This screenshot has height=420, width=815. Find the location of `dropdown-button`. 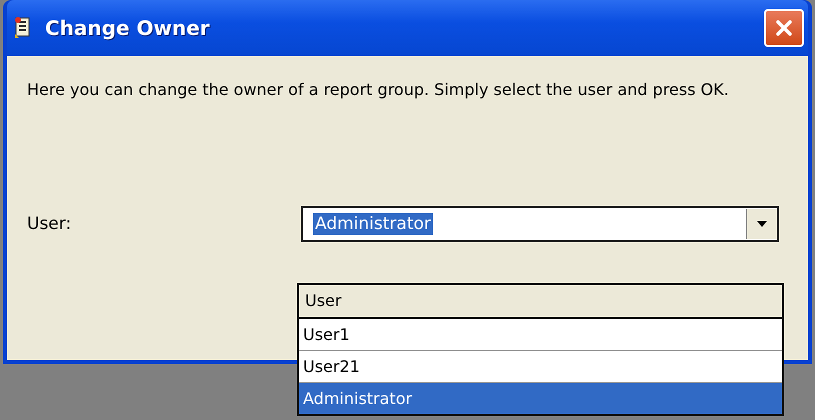

dropdown-button is located at coordinates (761, 224).